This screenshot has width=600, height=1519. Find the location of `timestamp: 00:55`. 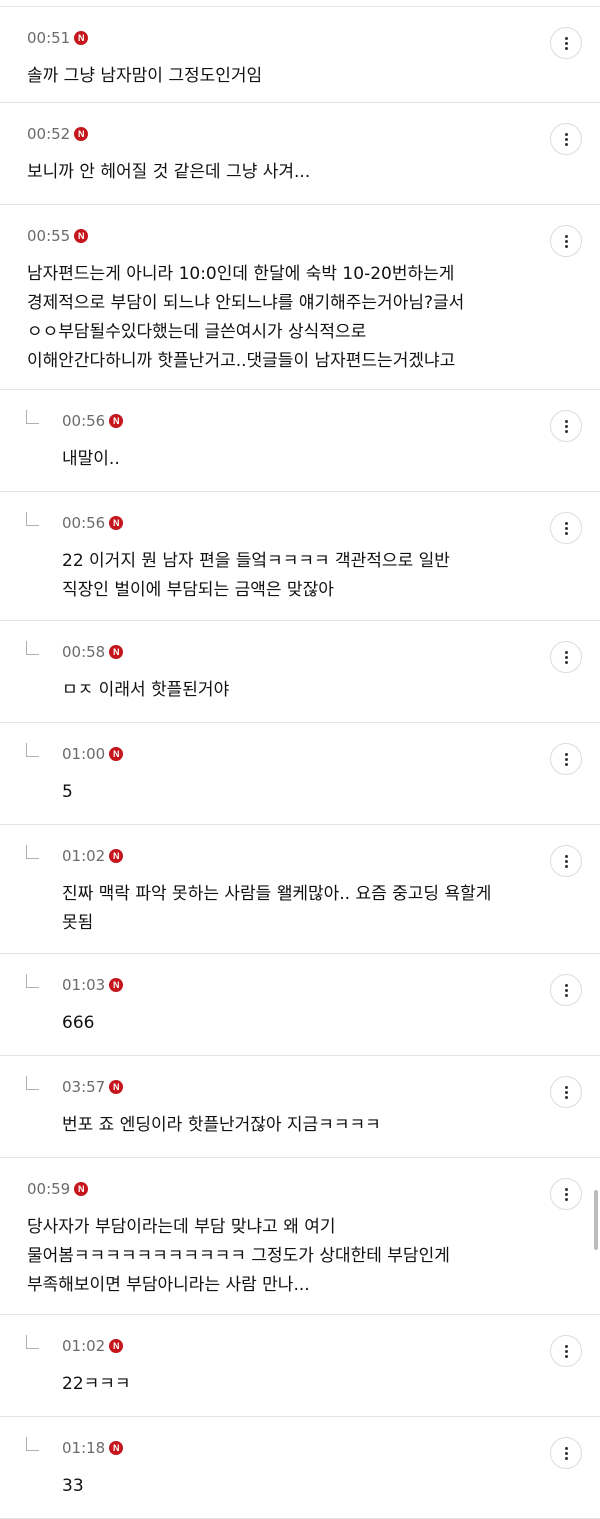

timestamp: 00:55 is located at coordinates (49, 236).